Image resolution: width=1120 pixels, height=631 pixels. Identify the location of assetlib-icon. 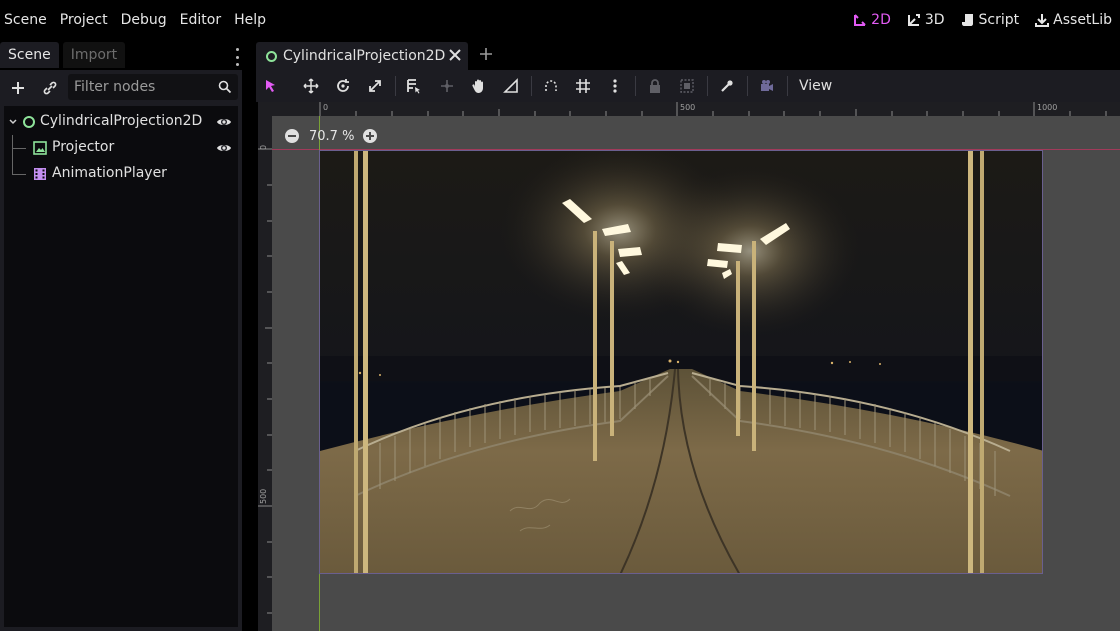
(1042, 20).